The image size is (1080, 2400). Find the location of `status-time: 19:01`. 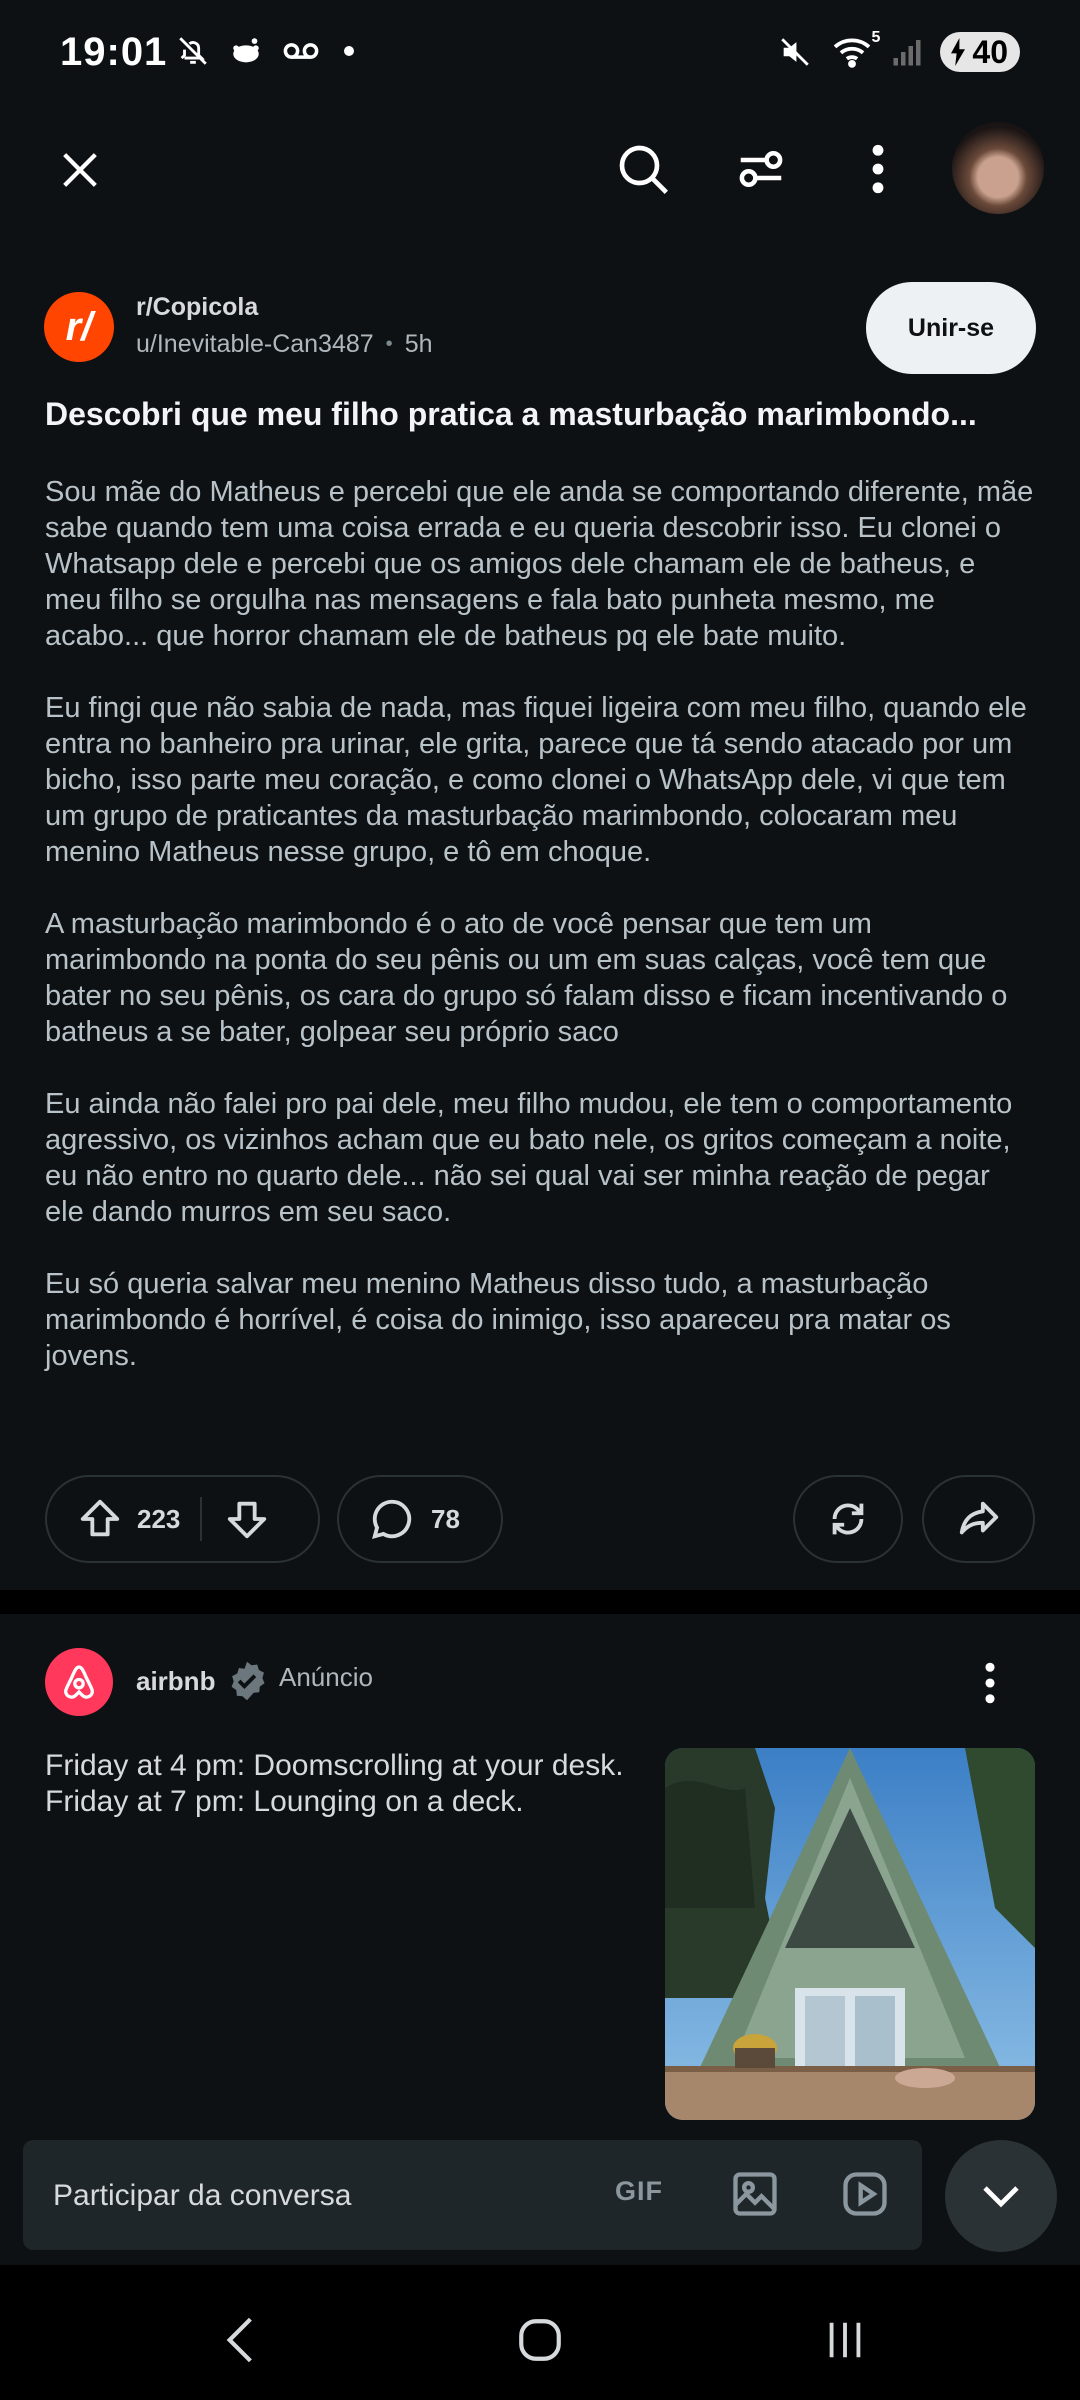

status-time: 19:01 is located at coordinates (114, 52).